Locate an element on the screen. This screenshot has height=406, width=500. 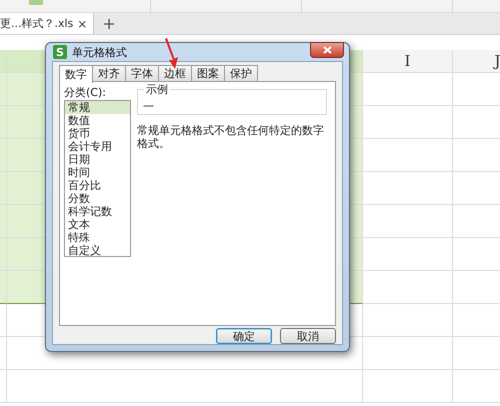
close-icon is located at coordinates (327, 50).